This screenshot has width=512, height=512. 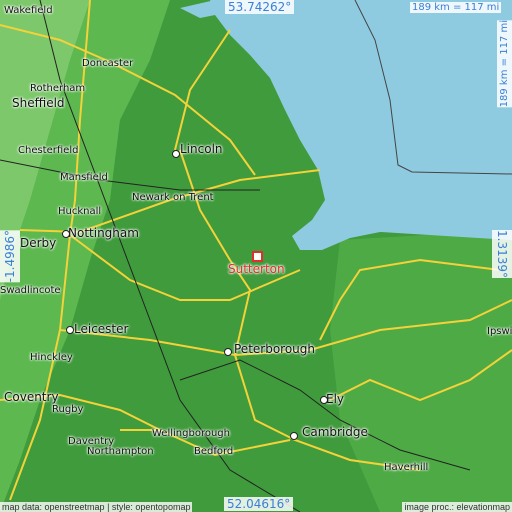 I want to click on city-label: Ely, so click(x=335, y=399).